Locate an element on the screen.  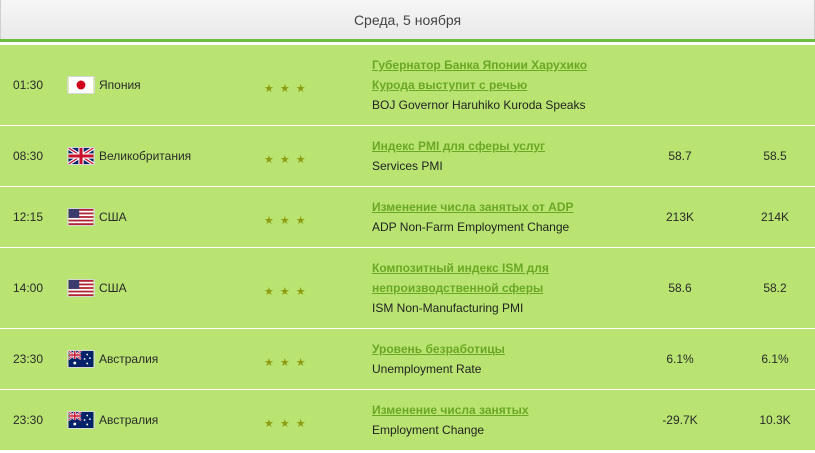
actual-value: 6.1% is located at coordinates (680, 359).